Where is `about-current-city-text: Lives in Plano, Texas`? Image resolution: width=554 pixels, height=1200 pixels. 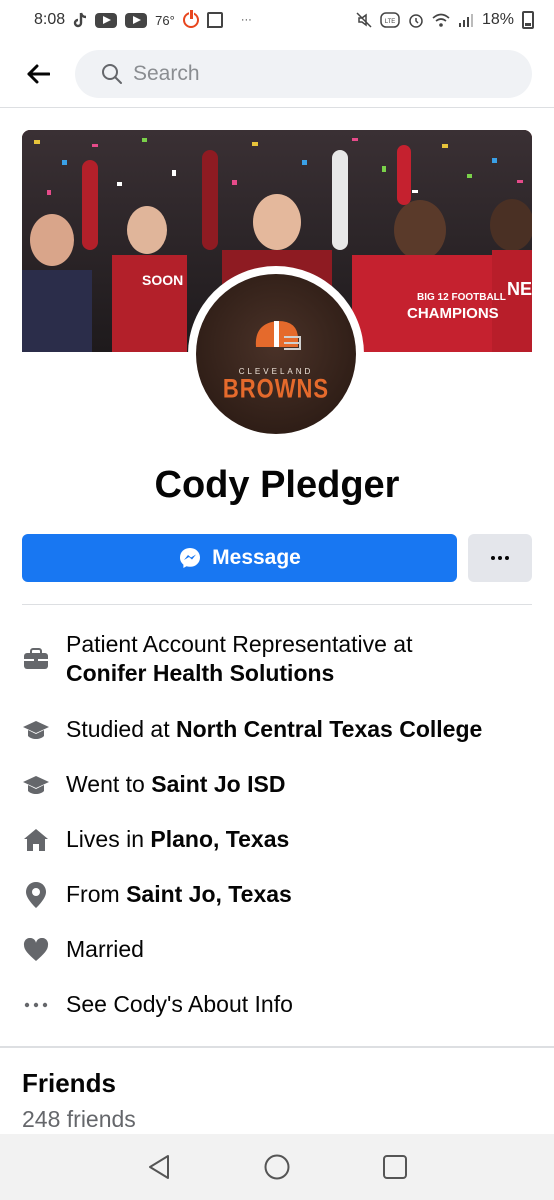 about-current-city-text: Lives in Plano, Texas is located at coordinates (178, 839).